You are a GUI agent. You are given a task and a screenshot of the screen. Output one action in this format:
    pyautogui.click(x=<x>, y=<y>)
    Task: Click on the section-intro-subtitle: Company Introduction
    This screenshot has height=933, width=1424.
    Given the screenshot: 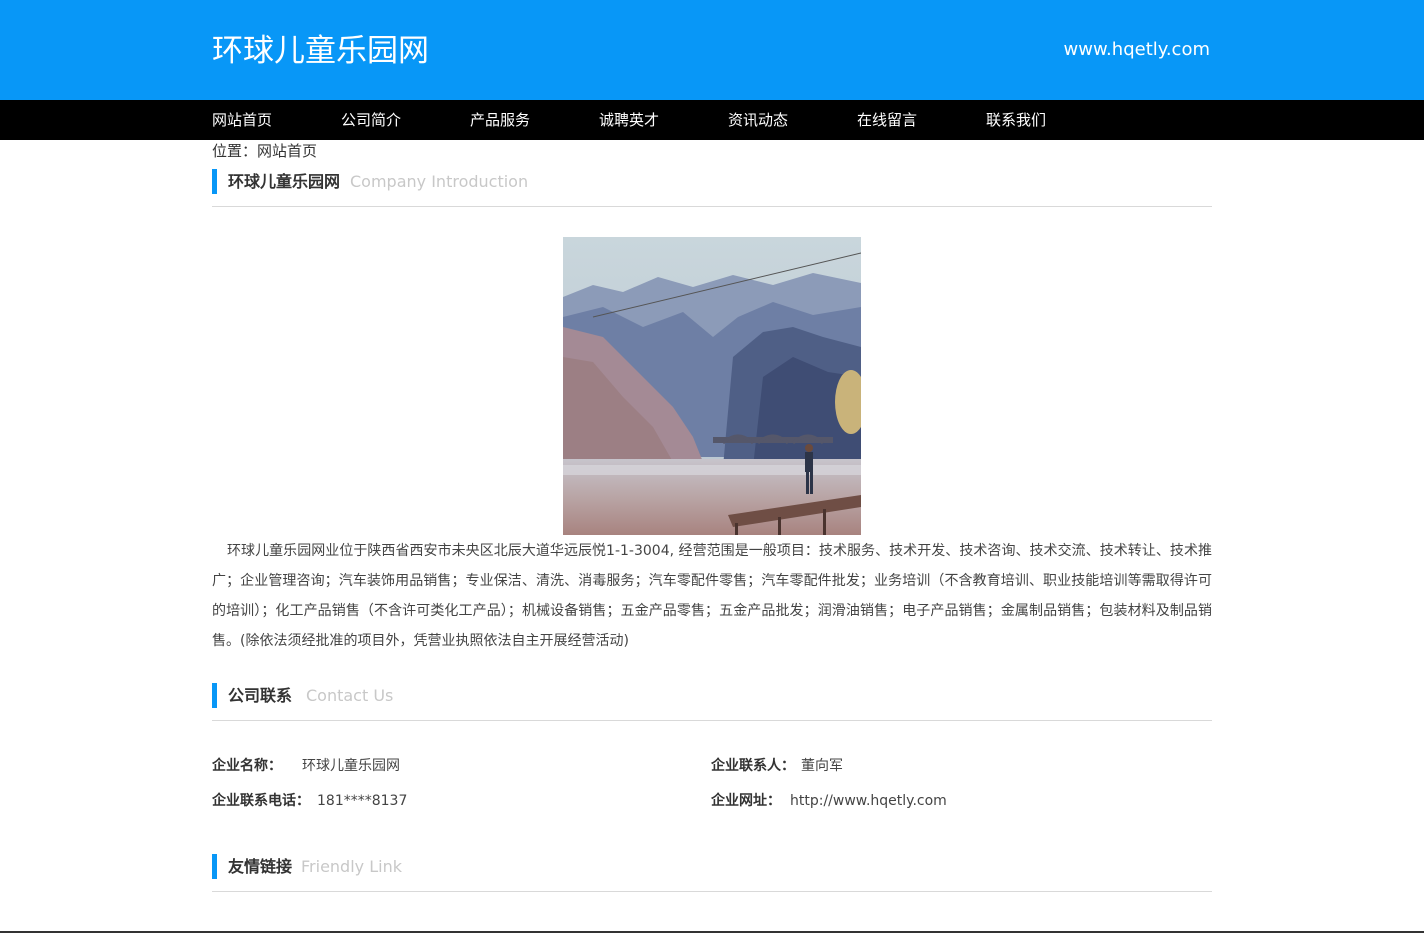 What is the action you would take?
    pyautogui.click(x=439, y=181)
    